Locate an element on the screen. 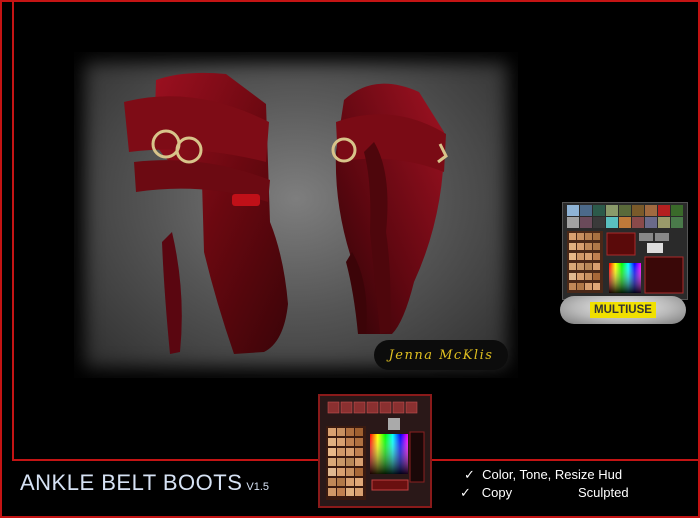 This screenshot has width=700, height=518. left-boot is located at coordinates (206, 213).